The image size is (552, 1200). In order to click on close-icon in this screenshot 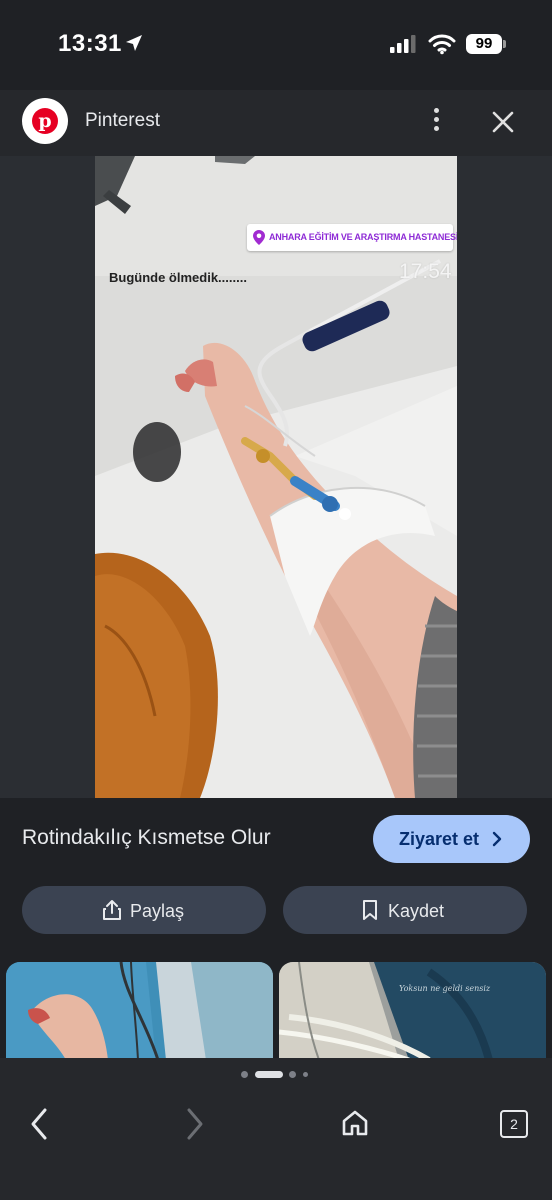, I will do `click(503, 122)`.